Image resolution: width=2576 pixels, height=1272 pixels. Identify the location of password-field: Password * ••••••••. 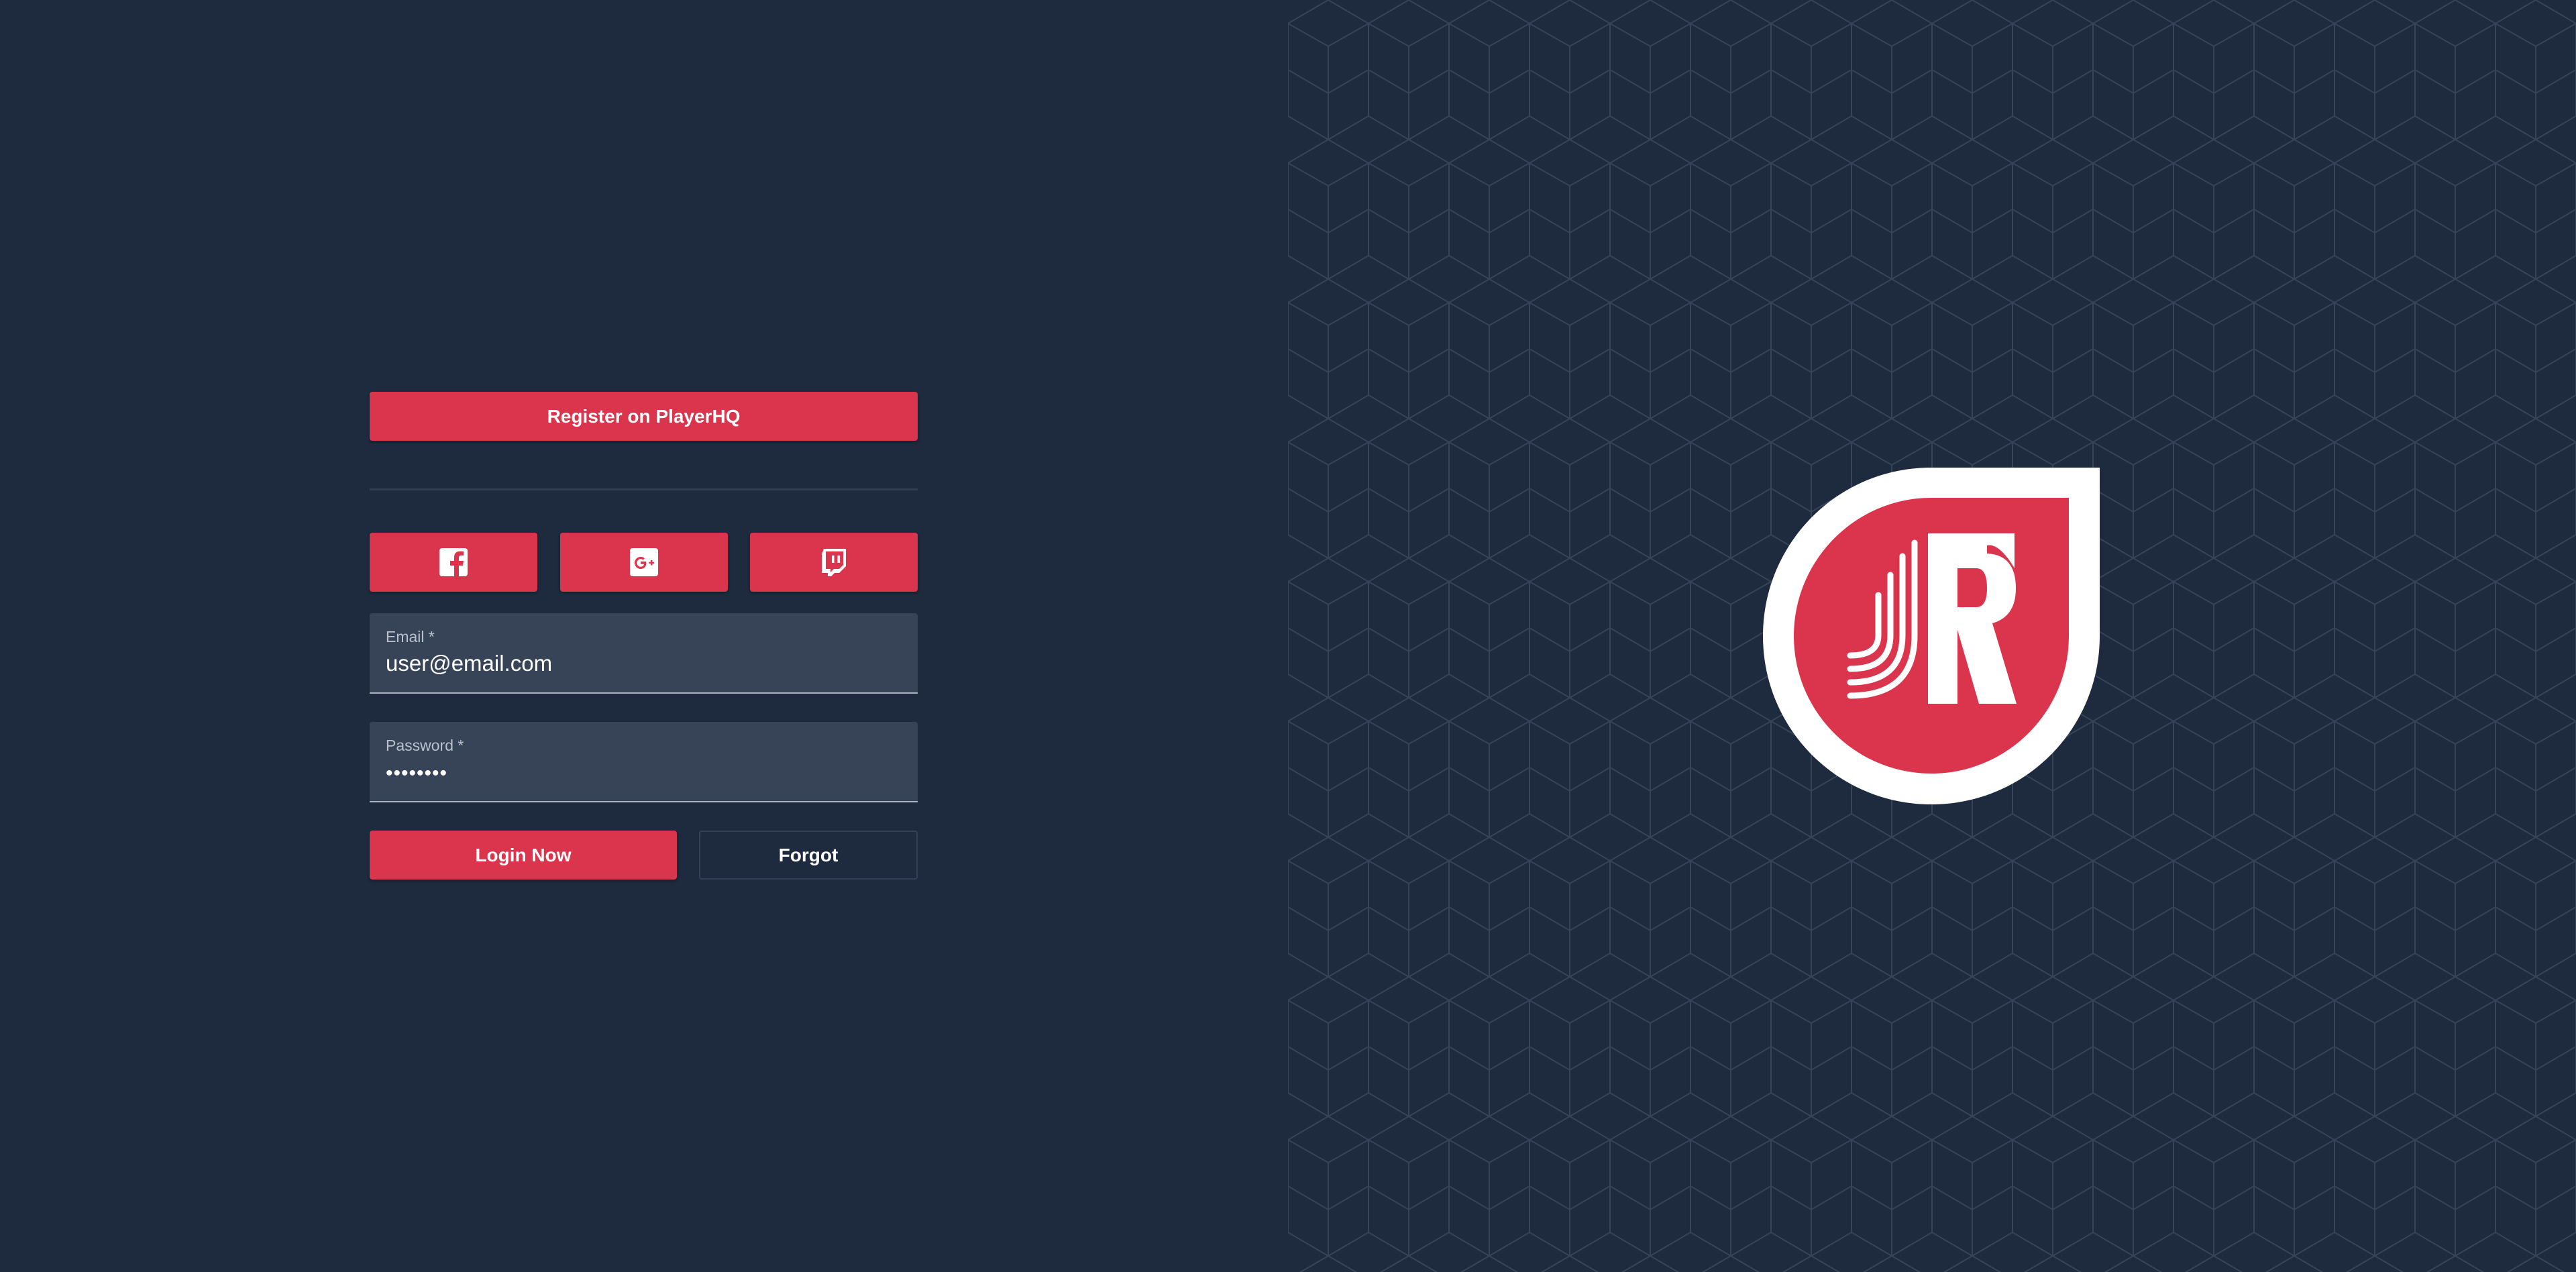
(644, 762).